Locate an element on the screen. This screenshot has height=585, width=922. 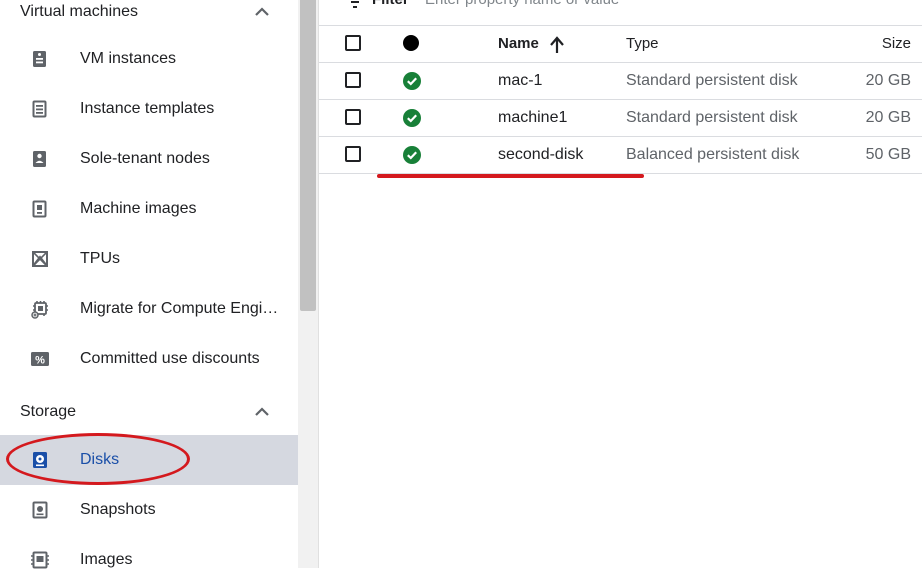
sidebar-item-label: Committed use discounts is located at coordinates (170, 358).